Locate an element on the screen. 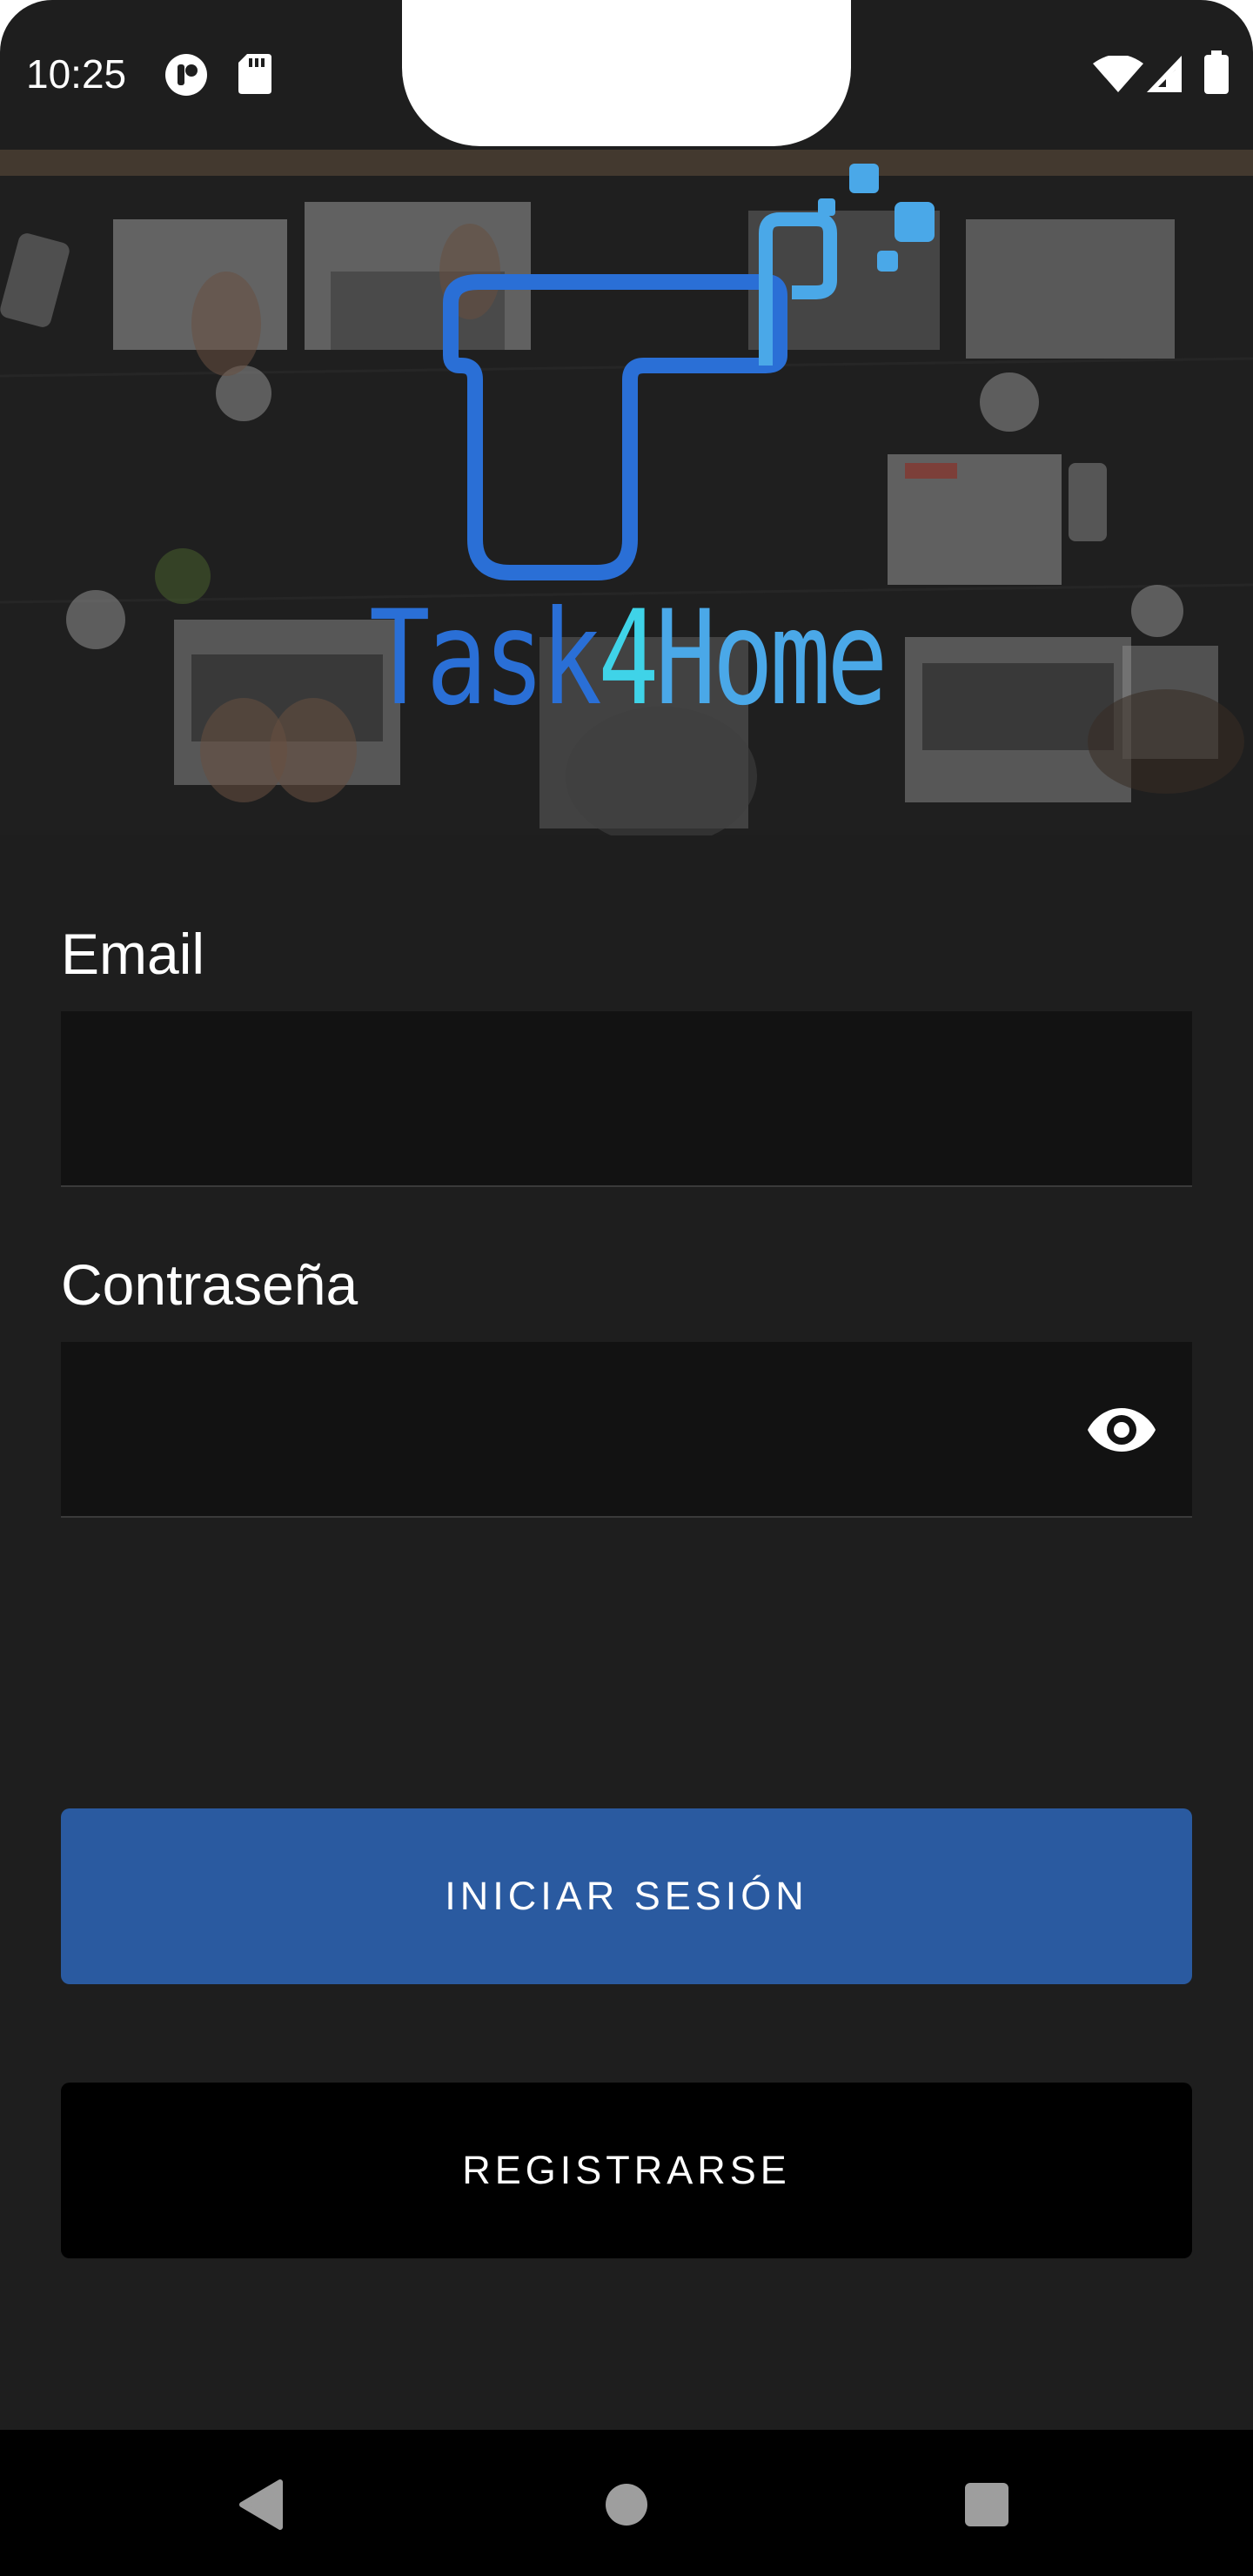  app-notification-icon is located at coordinates (186, 75).